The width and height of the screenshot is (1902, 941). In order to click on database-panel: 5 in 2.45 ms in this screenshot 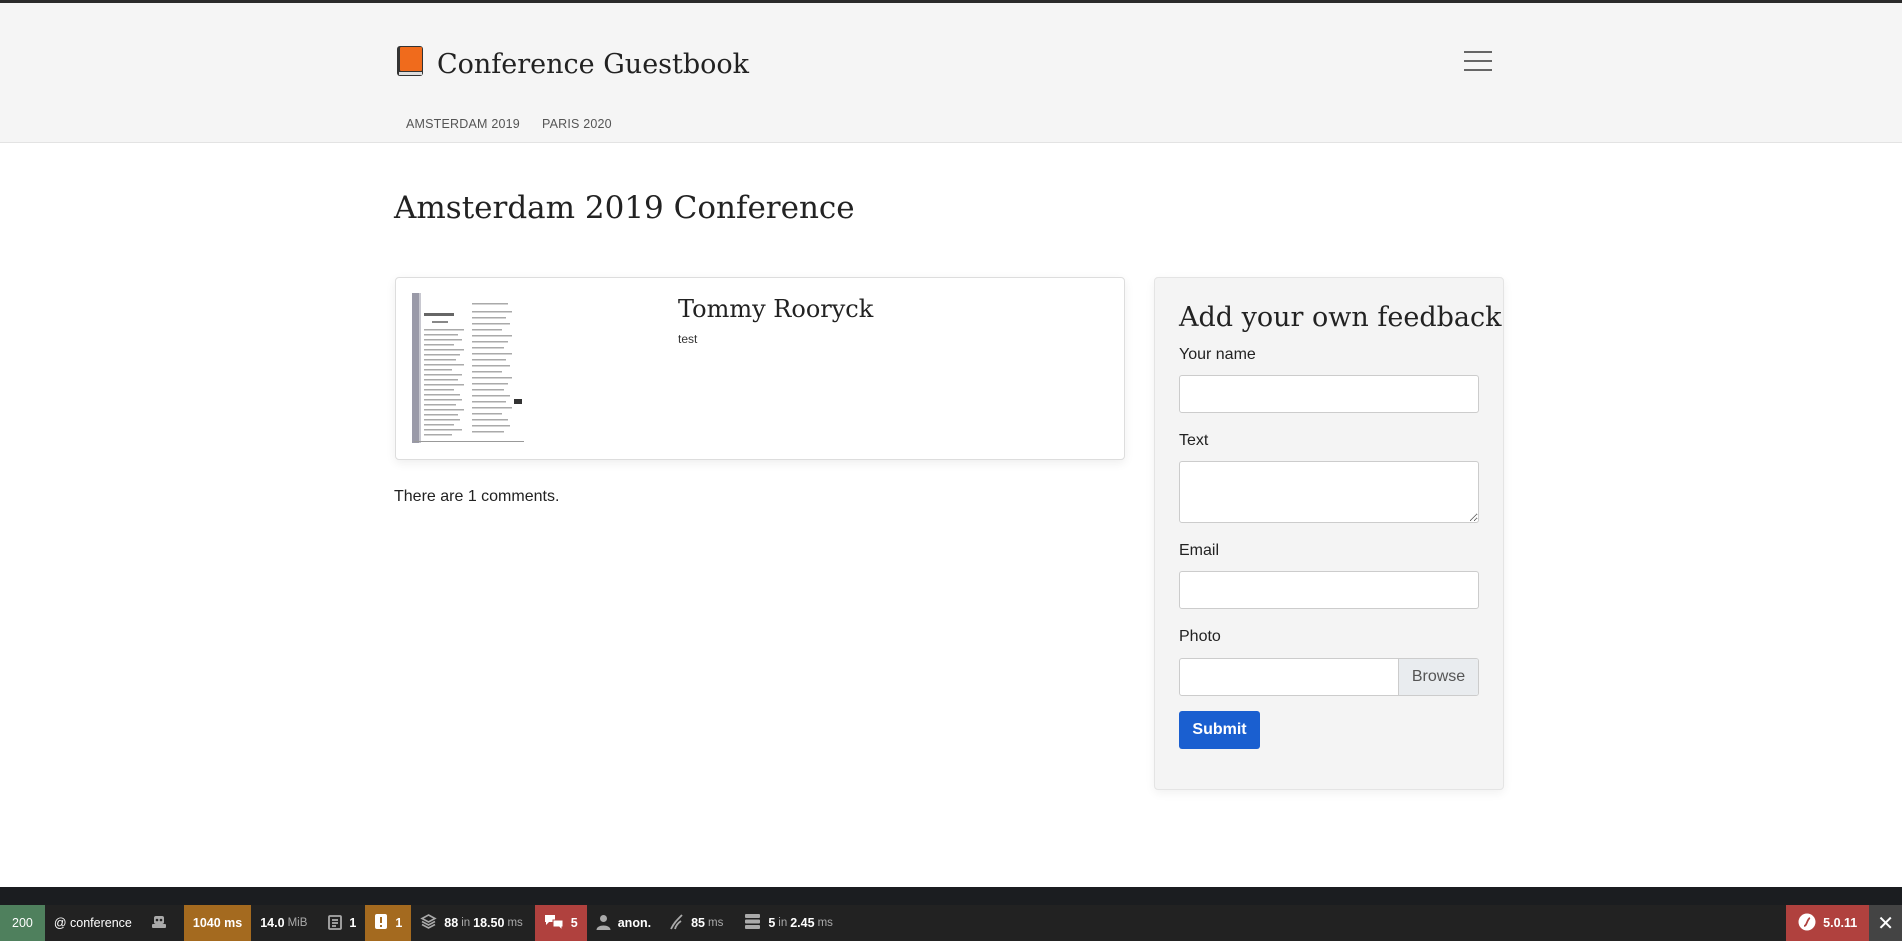, I will do `click(790, 923)`.